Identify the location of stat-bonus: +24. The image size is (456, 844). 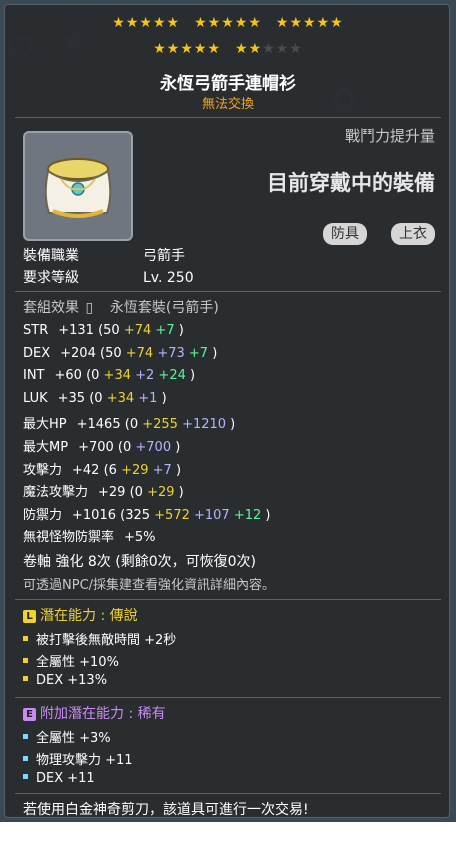
(174, 376).